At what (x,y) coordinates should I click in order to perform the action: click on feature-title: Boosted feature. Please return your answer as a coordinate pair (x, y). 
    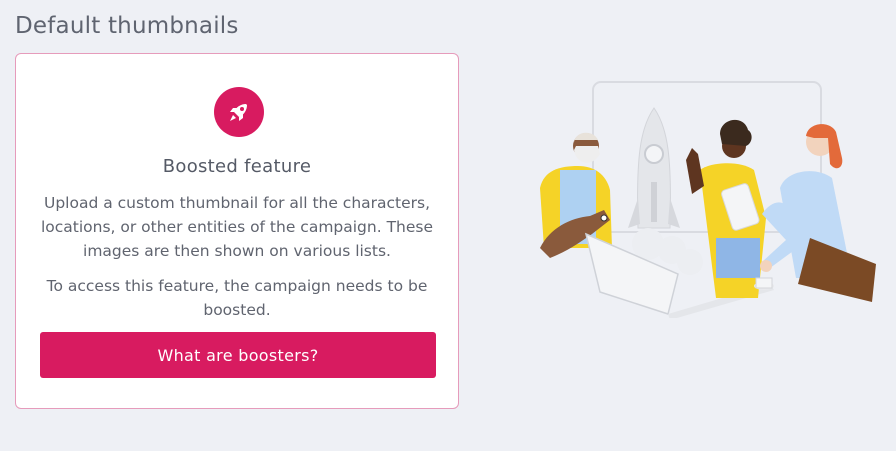
    Looking at the image, I should click on (237, 166).